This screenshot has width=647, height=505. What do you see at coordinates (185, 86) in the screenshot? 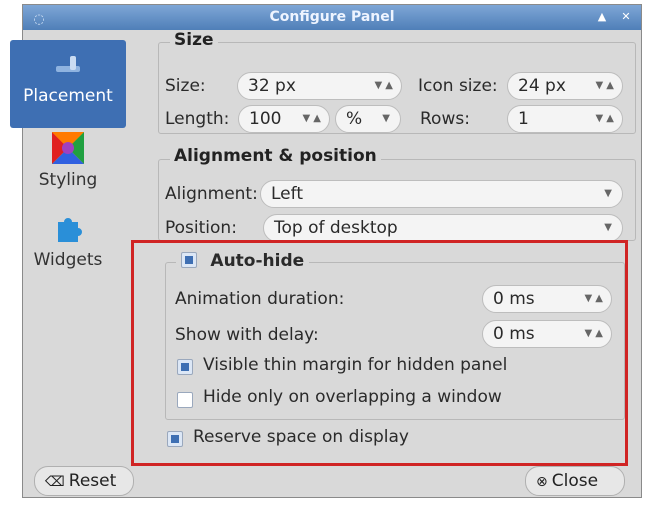
I see `size-label: Size:` at bounding box center [185, 86].